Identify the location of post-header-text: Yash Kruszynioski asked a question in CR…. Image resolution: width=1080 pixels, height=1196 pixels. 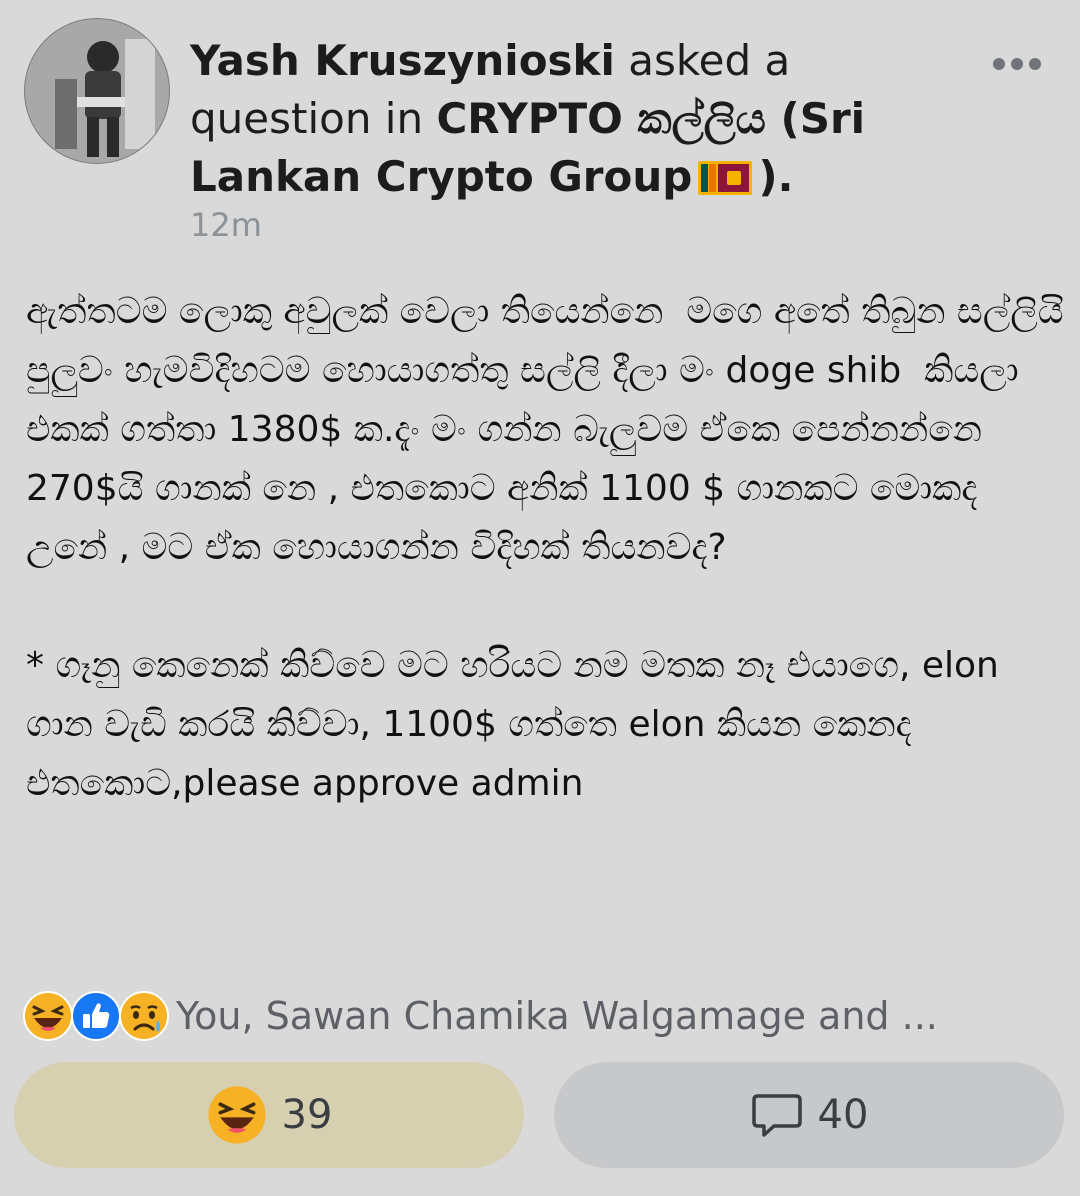
(585, 119).